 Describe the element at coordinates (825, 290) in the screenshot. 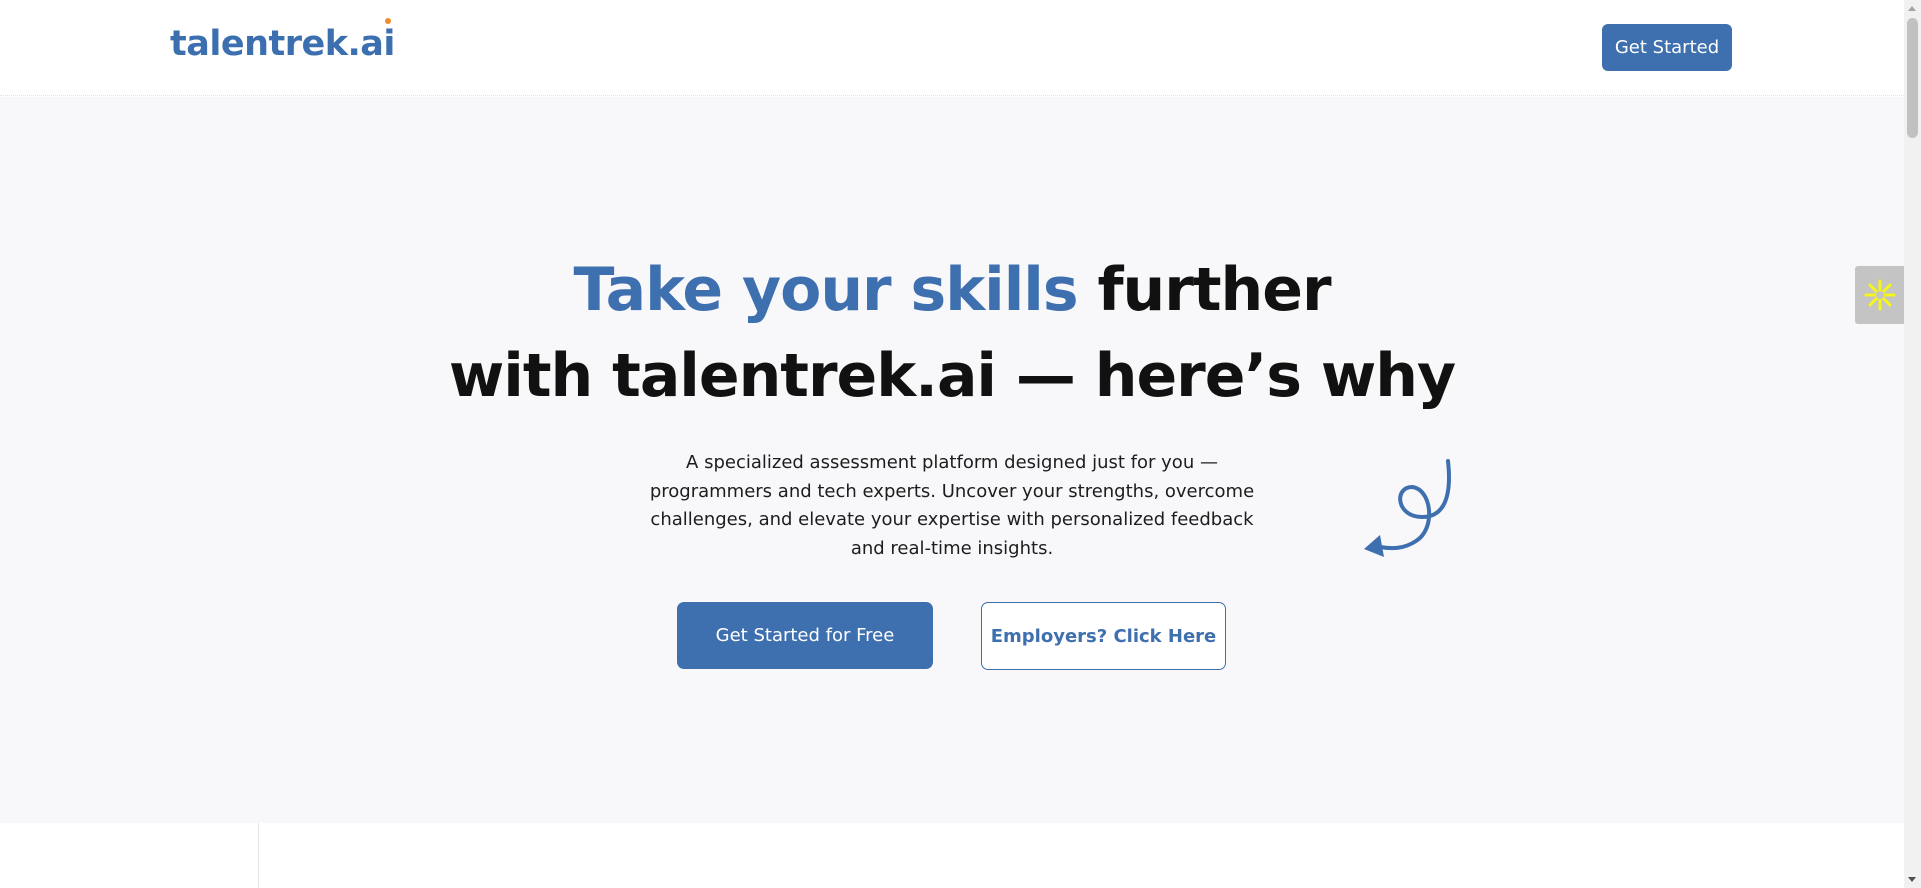

I see `headline-accent: Take your skills` at that location.